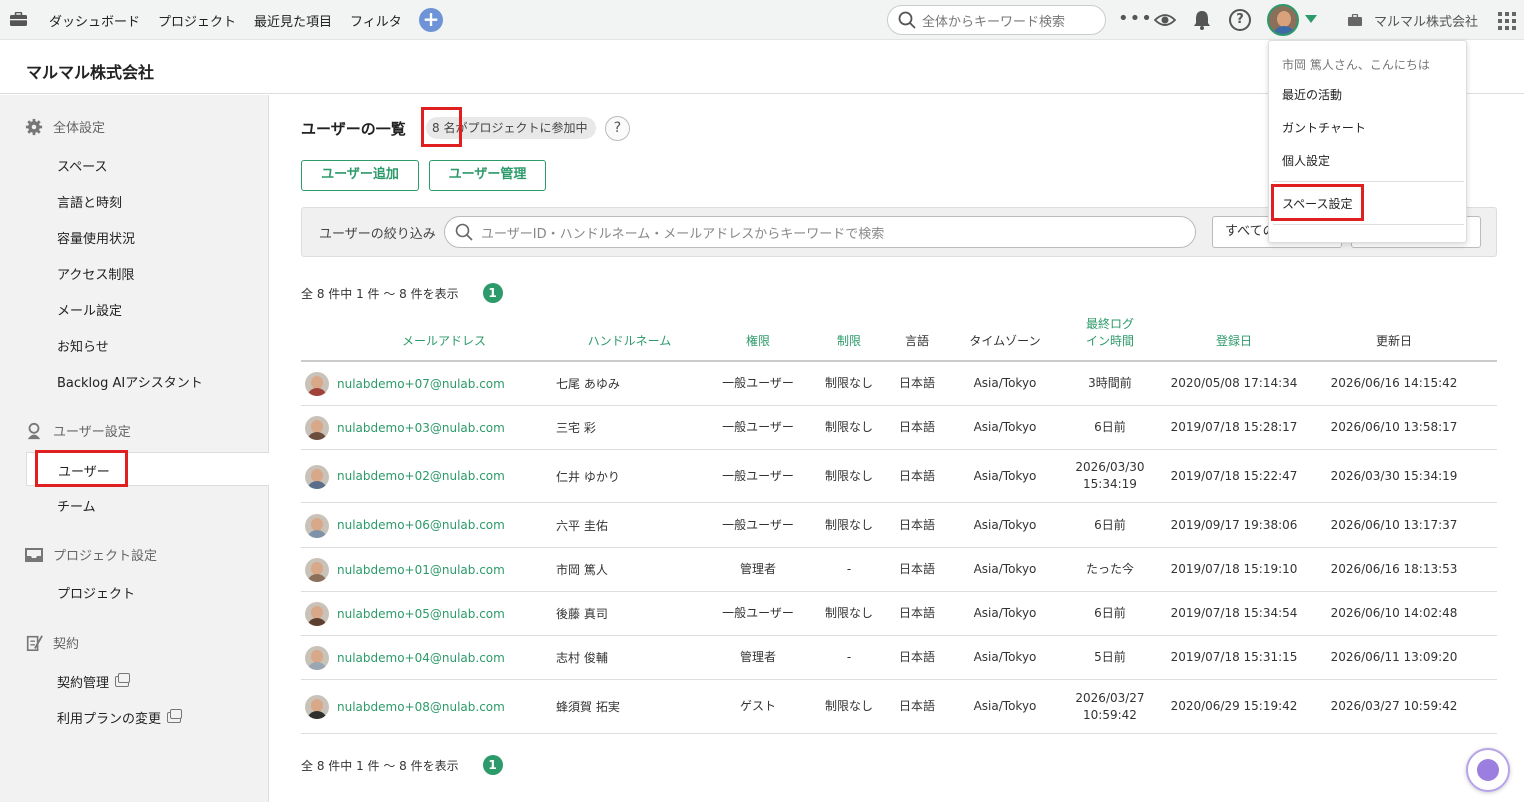  I want to click on cell-last-login-line: 3時間前, so click(1110, 383).